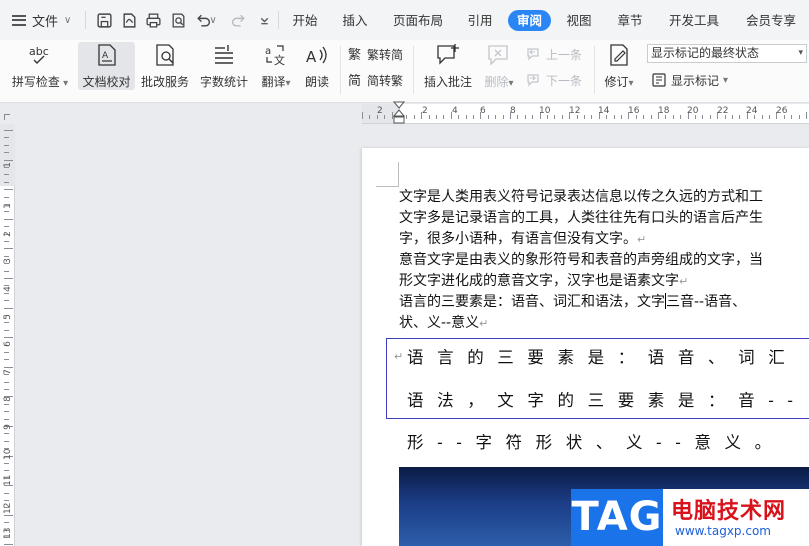  Describe the element at coordinates (533, 80) in the screenshot. I see `next-comment-icon` at that location.